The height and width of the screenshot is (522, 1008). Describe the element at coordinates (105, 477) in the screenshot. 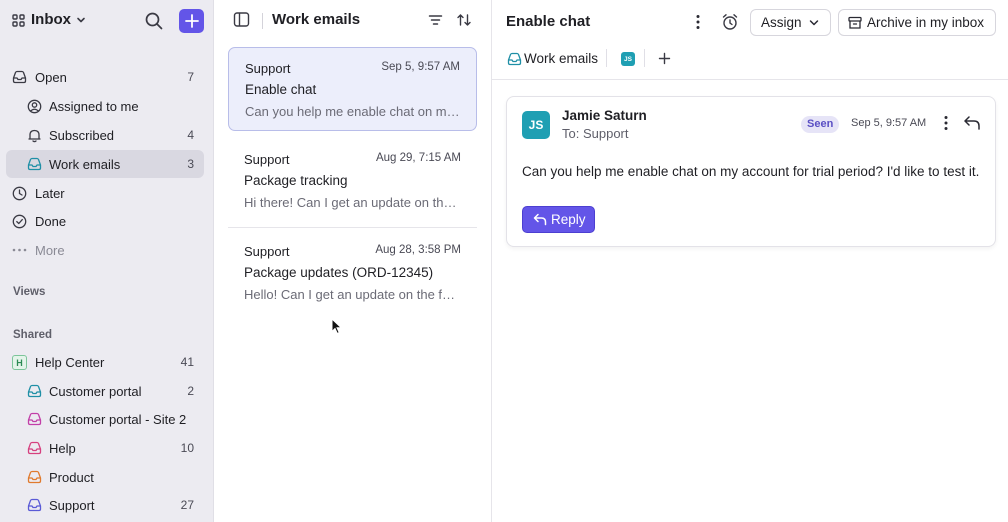

I see `sidebar-item-product: Product` at that location.